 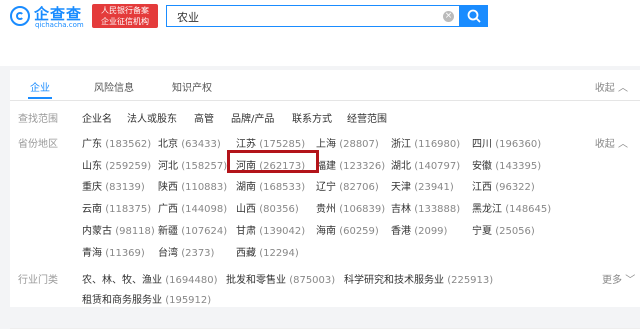 I want to click on province-option: 山西 (80356), so click(x=267, y=207).